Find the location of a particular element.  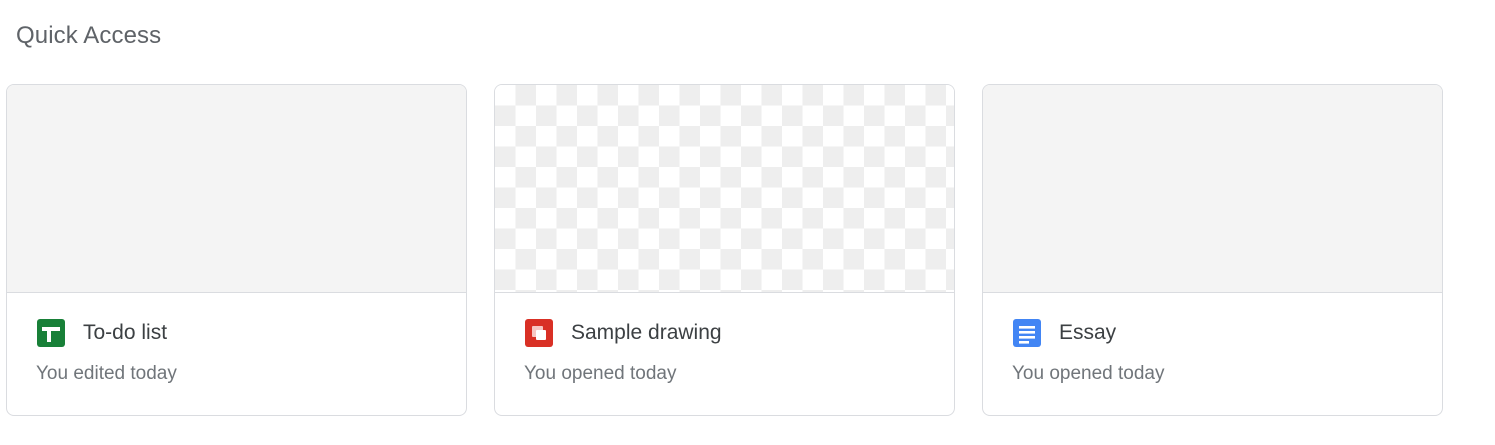

docs-icon is located at coordinates (1027, 333).